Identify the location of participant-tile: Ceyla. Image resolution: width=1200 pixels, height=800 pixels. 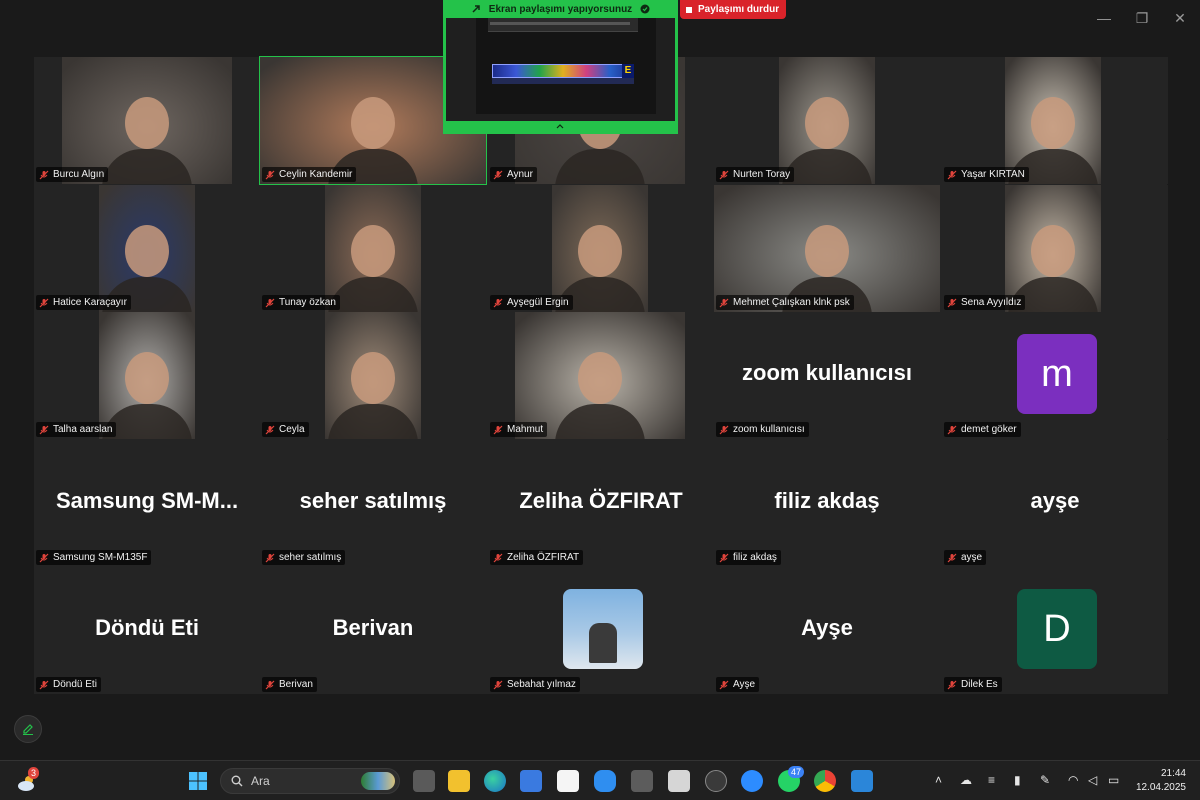
(373, 375).